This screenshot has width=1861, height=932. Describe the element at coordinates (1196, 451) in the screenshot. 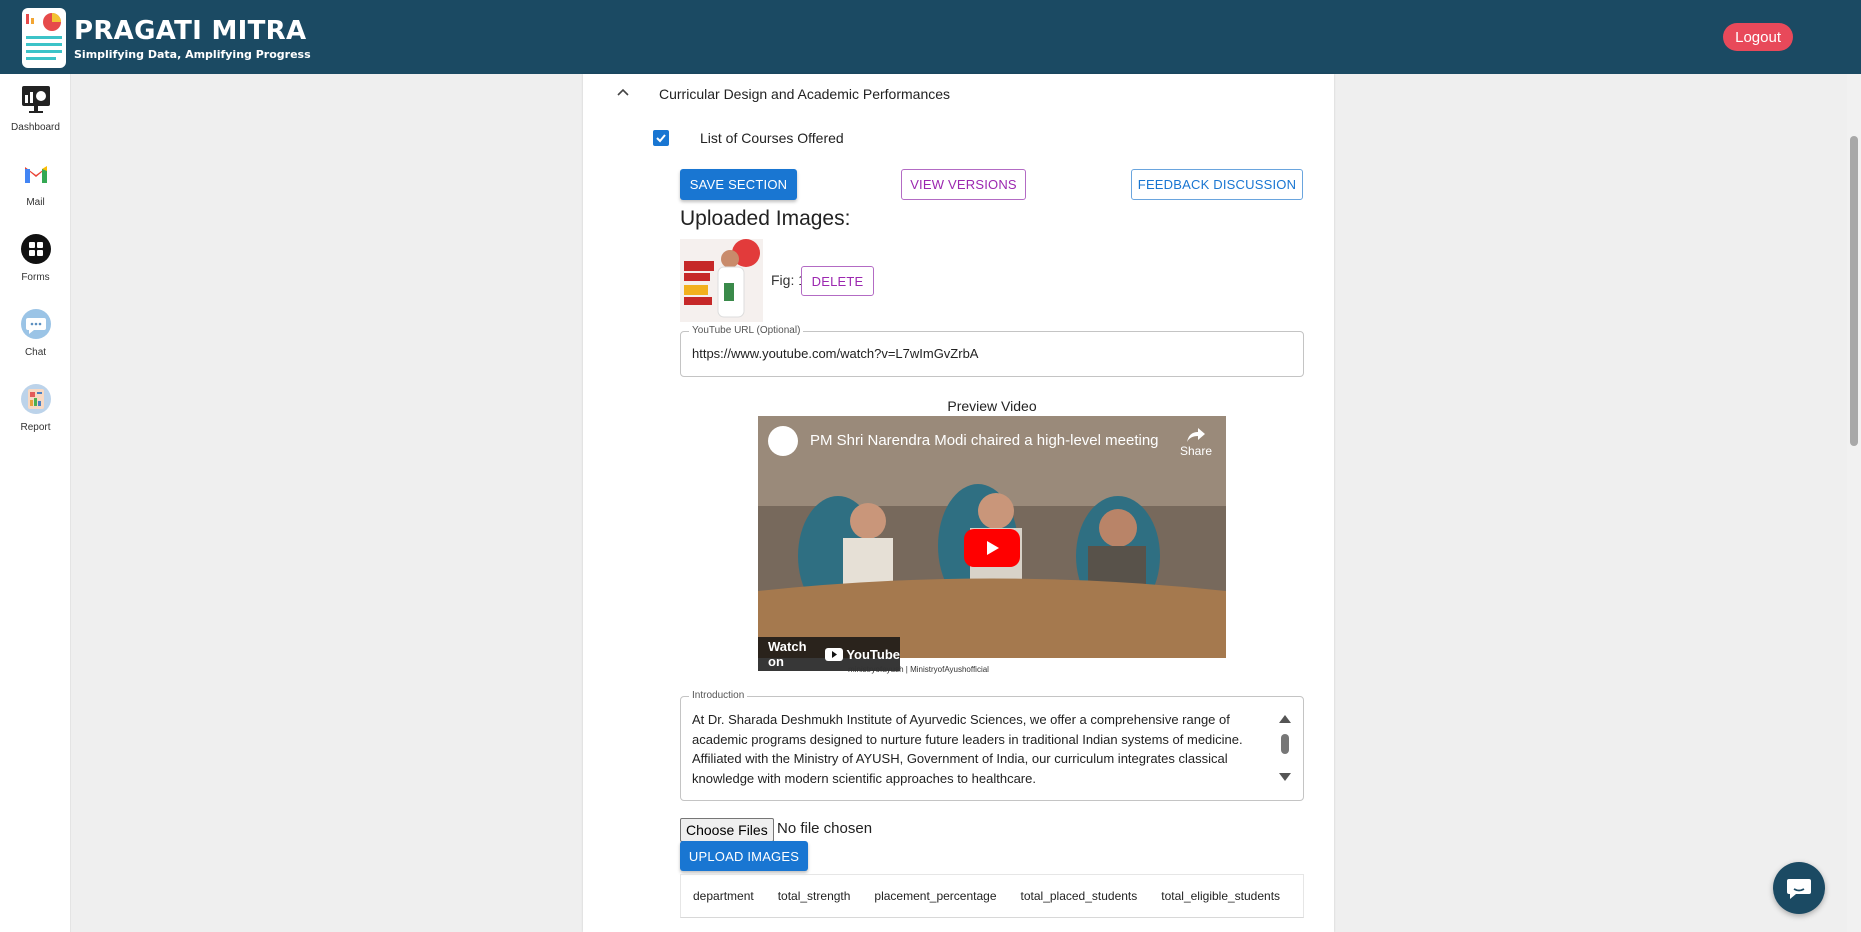

I see `share-label: Share` at that location.